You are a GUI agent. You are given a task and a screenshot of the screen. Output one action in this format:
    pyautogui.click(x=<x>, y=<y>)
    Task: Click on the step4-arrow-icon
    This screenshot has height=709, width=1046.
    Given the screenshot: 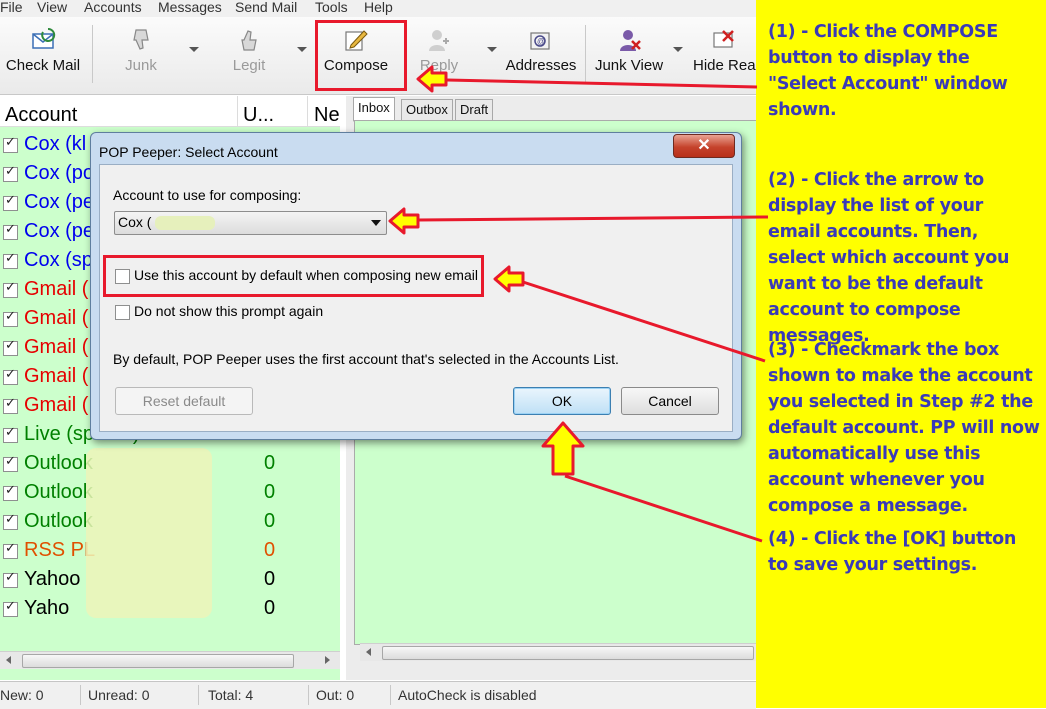 What is the action you would take?
    pyautogui.click(x=563, y=448)
    